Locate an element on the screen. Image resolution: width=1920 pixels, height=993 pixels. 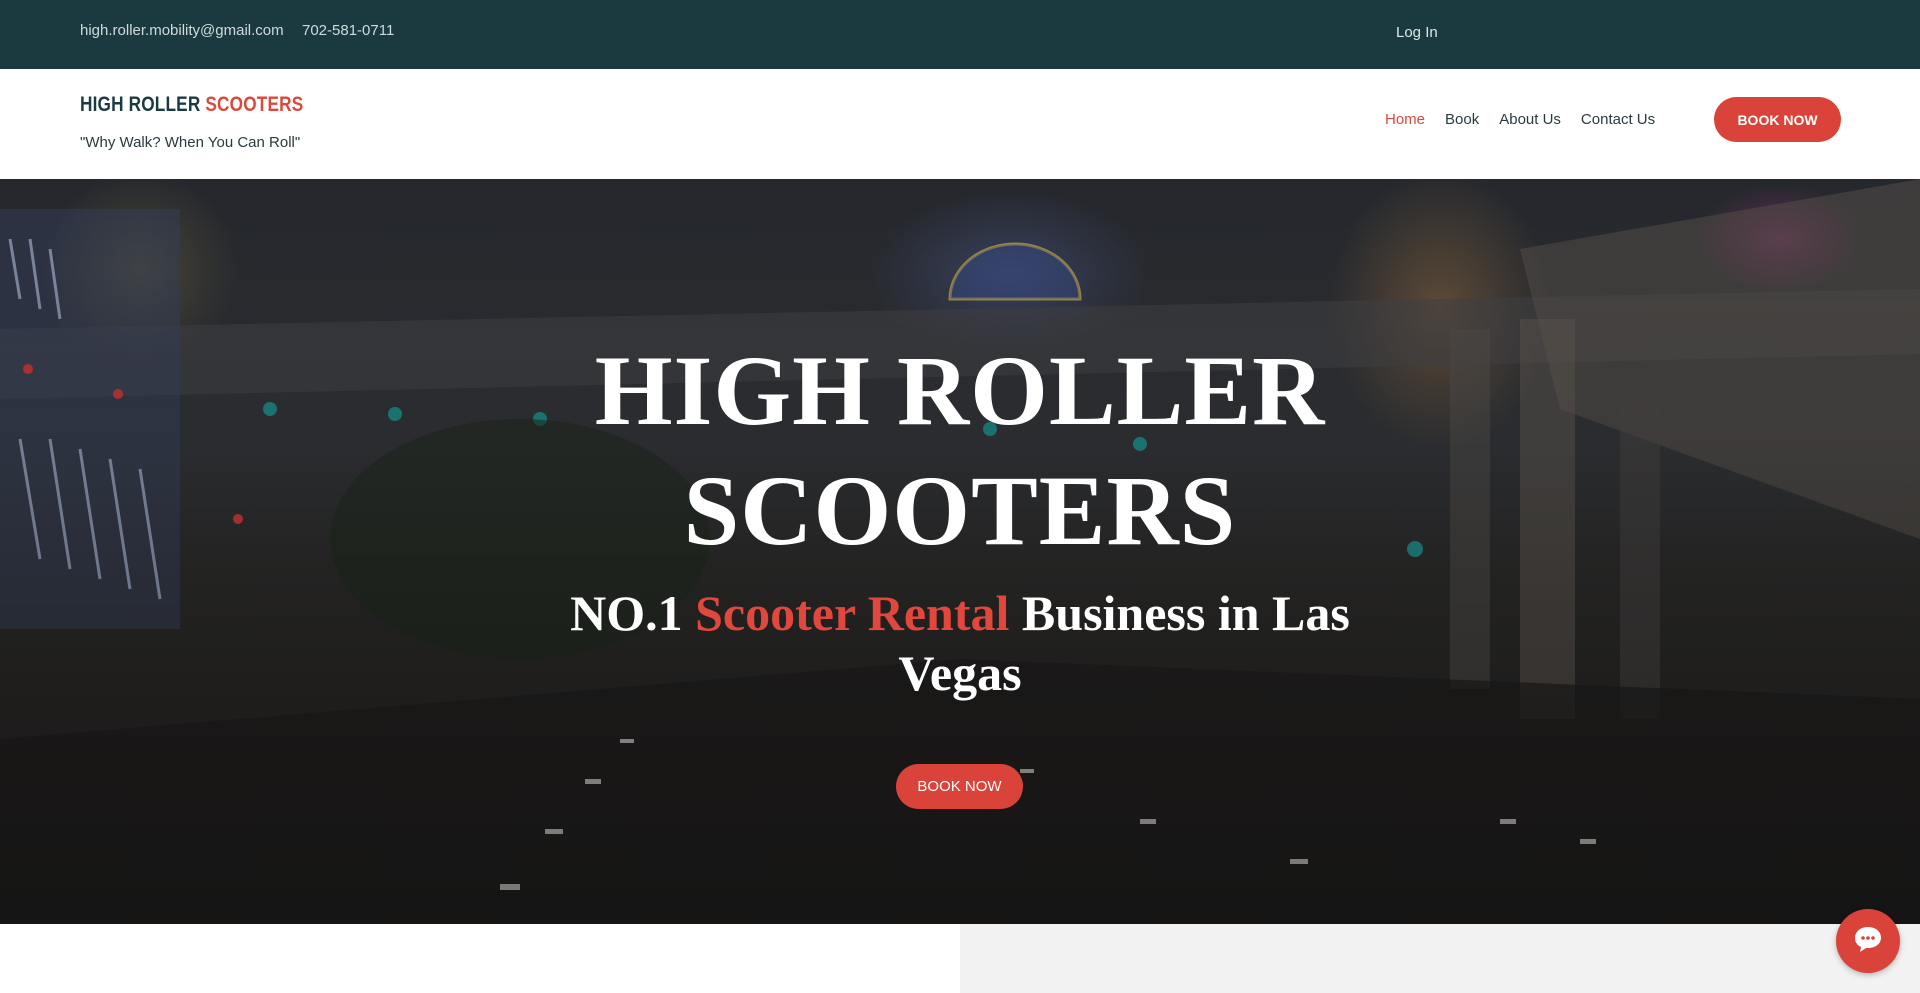
chat-icon is located at coordinates (1868, 941).